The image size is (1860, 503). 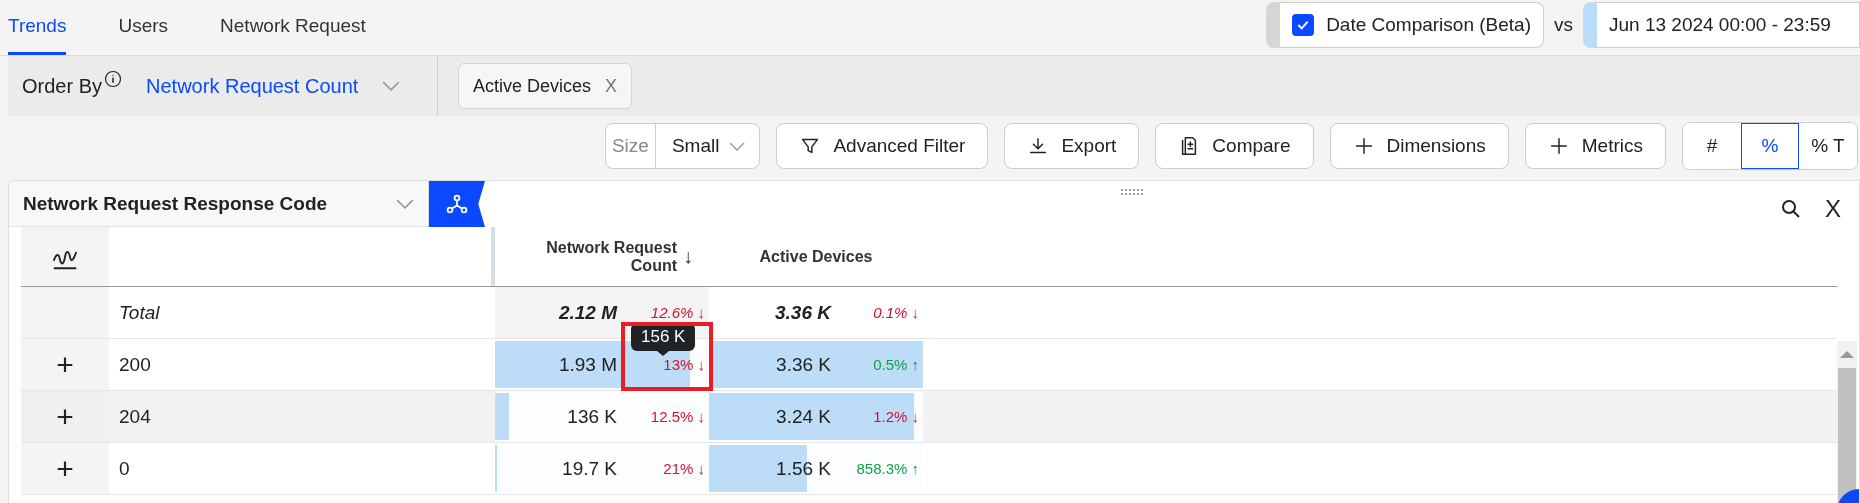 What do you see at coordinates (688, 256) in the screenshot?
I see `sort-arrow: ↓` at bounding box center [688, 256].